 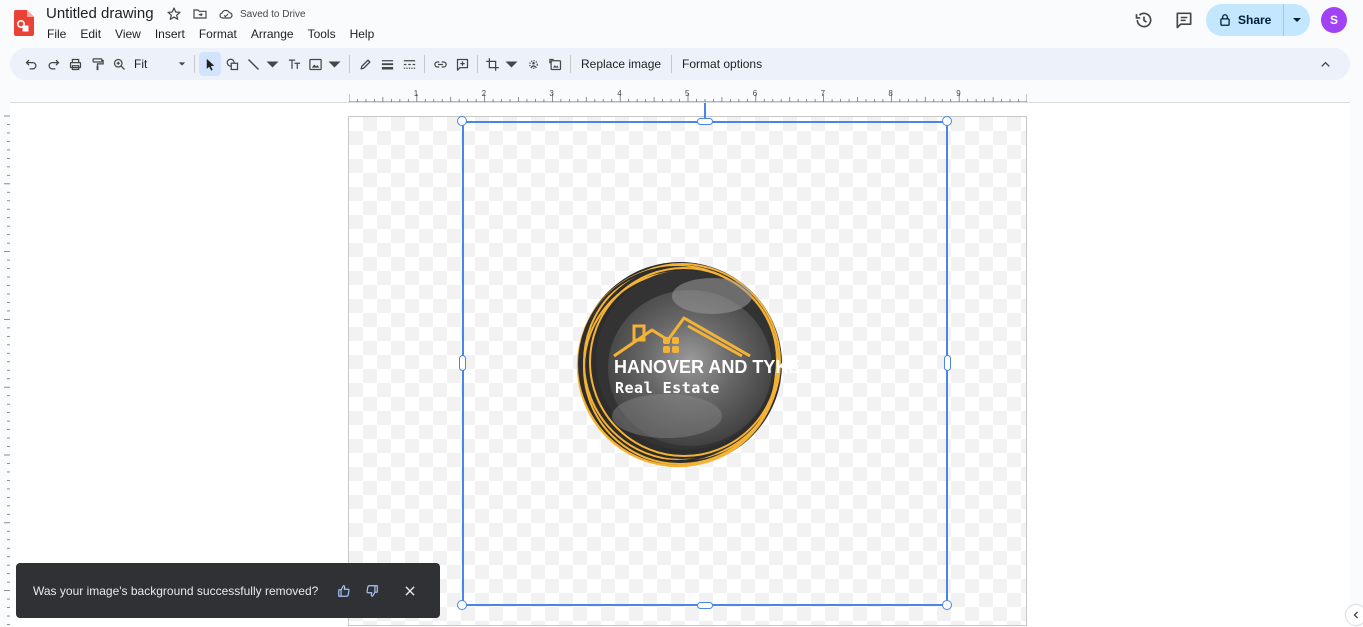 I want to click on ruler-label: 3, so click(x=551, y=93).